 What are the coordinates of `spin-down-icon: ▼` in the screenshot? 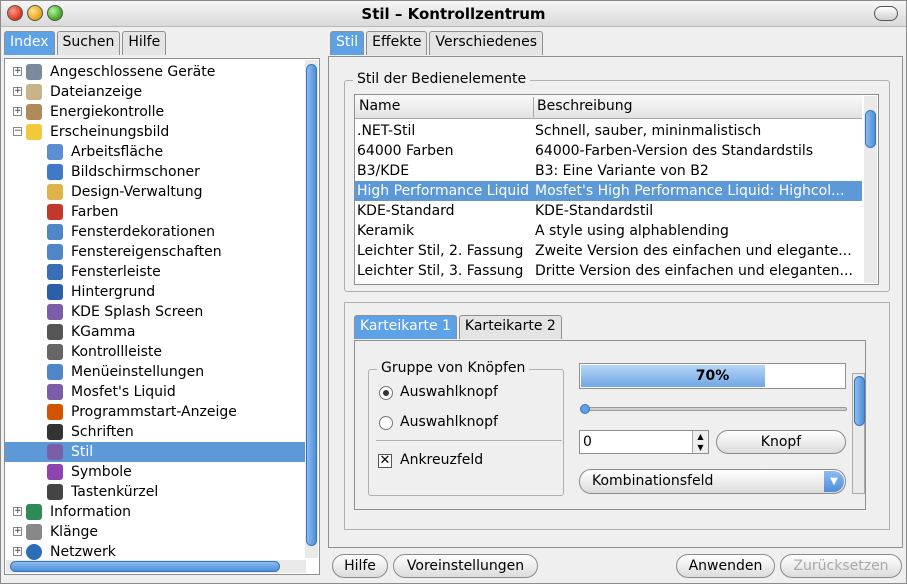 It's located at (700, 447).